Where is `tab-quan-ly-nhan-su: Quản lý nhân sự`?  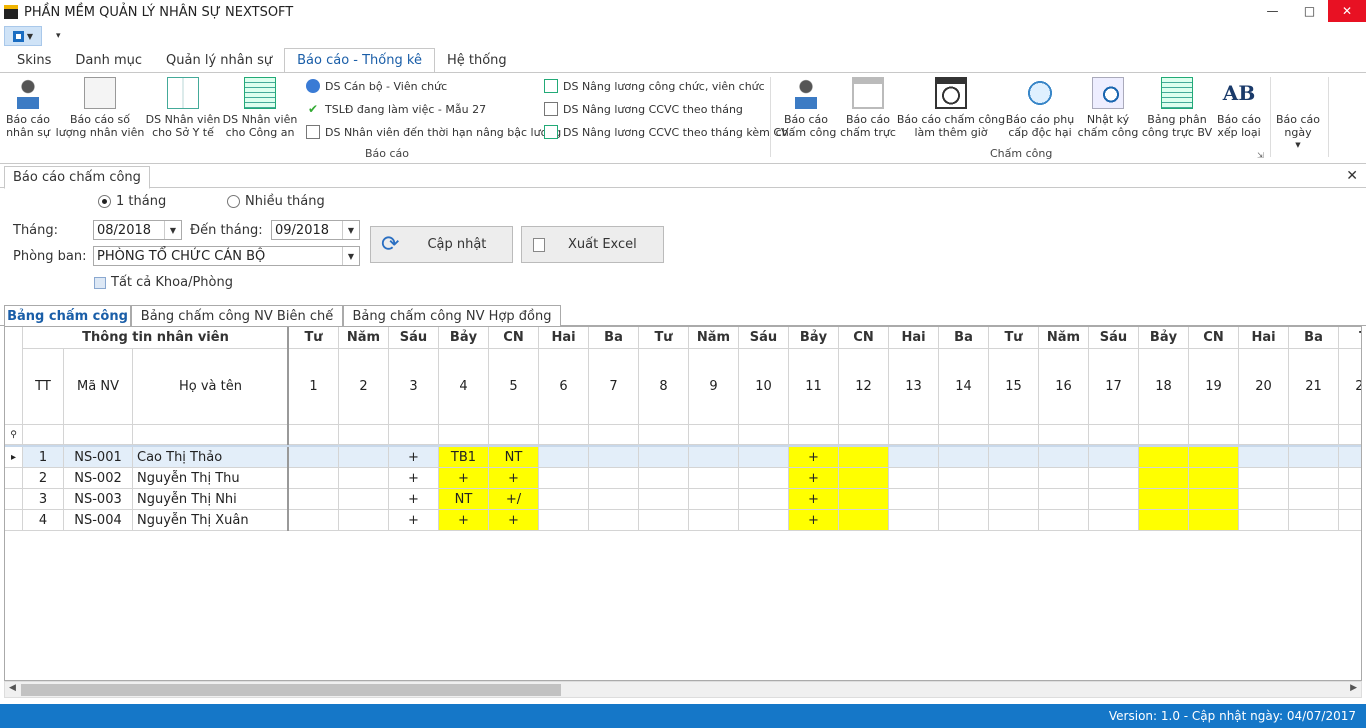
tab-quan-ly-nhan-su: Quản lý nhân sự is located at coordinates (219, 60).